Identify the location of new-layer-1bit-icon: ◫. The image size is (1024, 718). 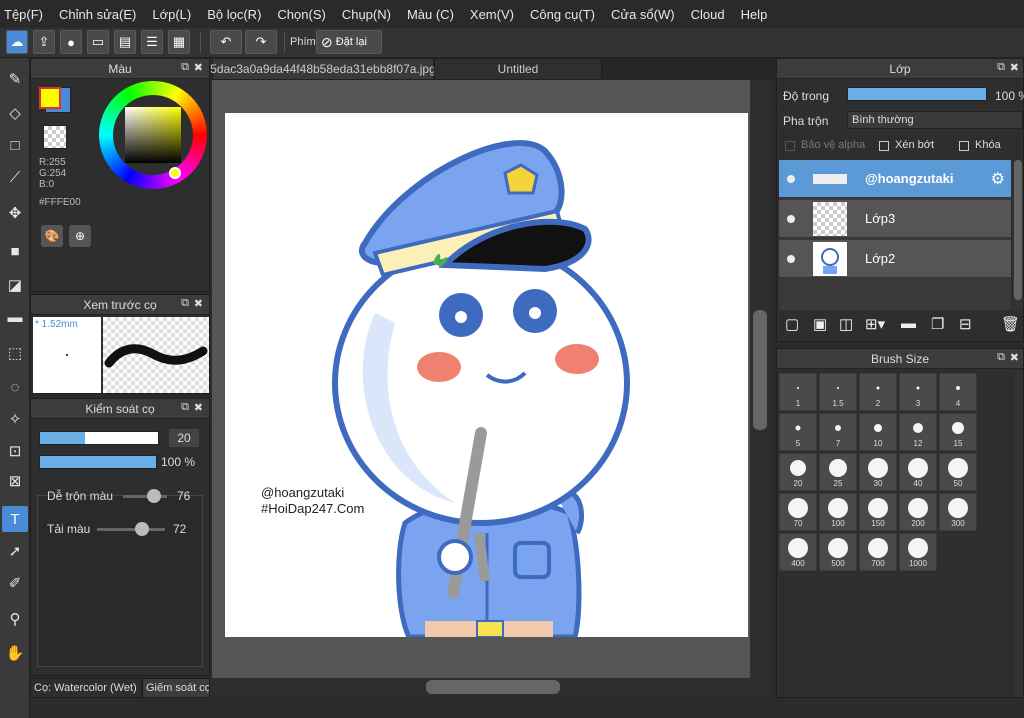
(846, 324).